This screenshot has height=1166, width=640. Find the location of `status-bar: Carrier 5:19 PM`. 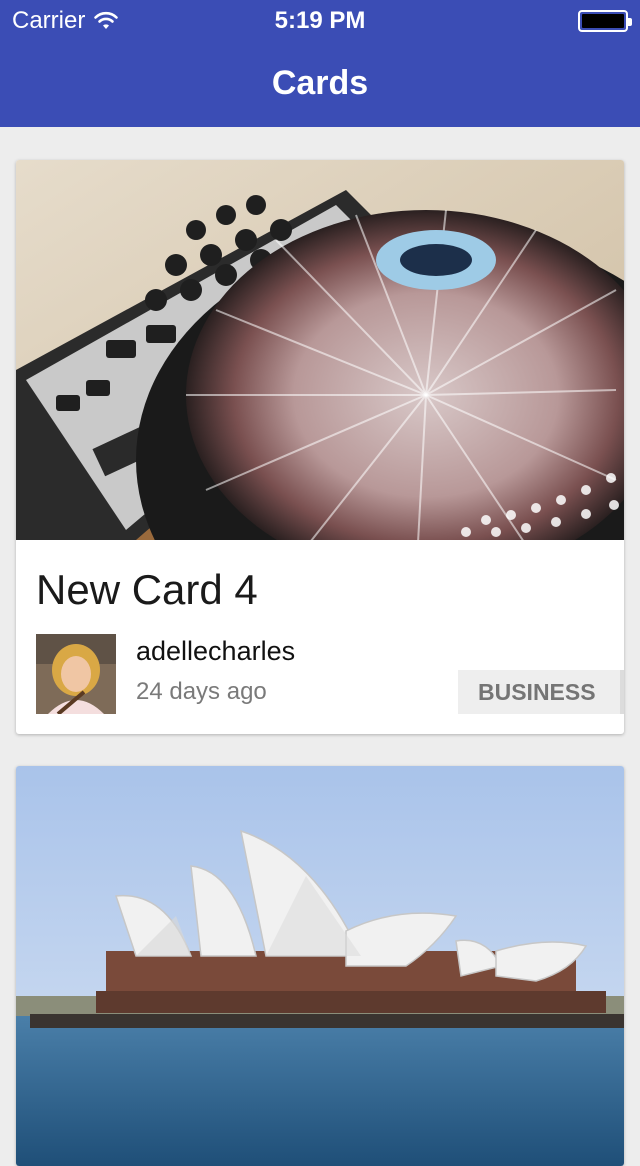

status-bar: Carrier 5:19 PM is located at coordinates (320, 20).